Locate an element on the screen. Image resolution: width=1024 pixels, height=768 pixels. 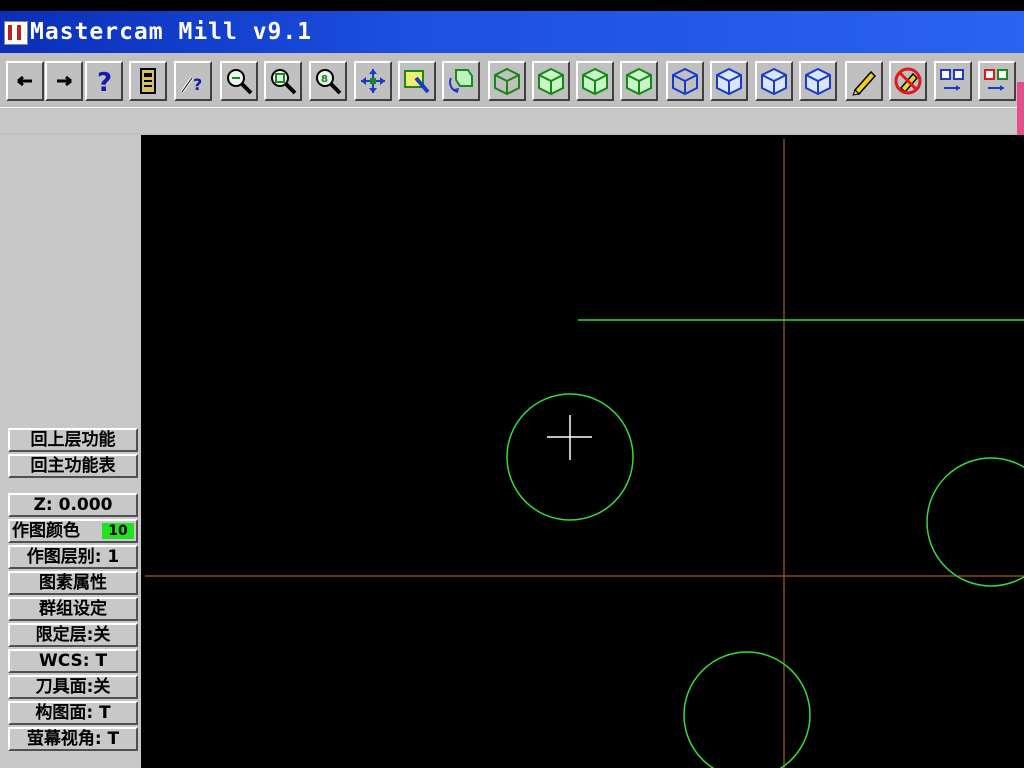
calculator-icon is located at coordinates (148, 81).